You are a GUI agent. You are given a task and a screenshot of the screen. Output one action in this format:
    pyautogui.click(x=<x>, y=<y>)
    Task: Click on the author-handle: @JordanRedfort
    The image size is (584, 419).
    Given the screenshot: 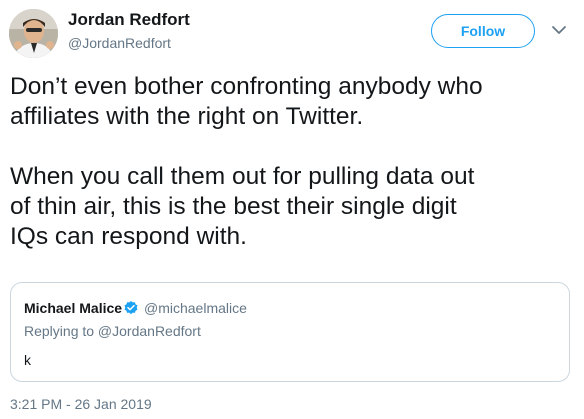 What is the action you would take?
    pyautogui.click(x=119, y=43)
    